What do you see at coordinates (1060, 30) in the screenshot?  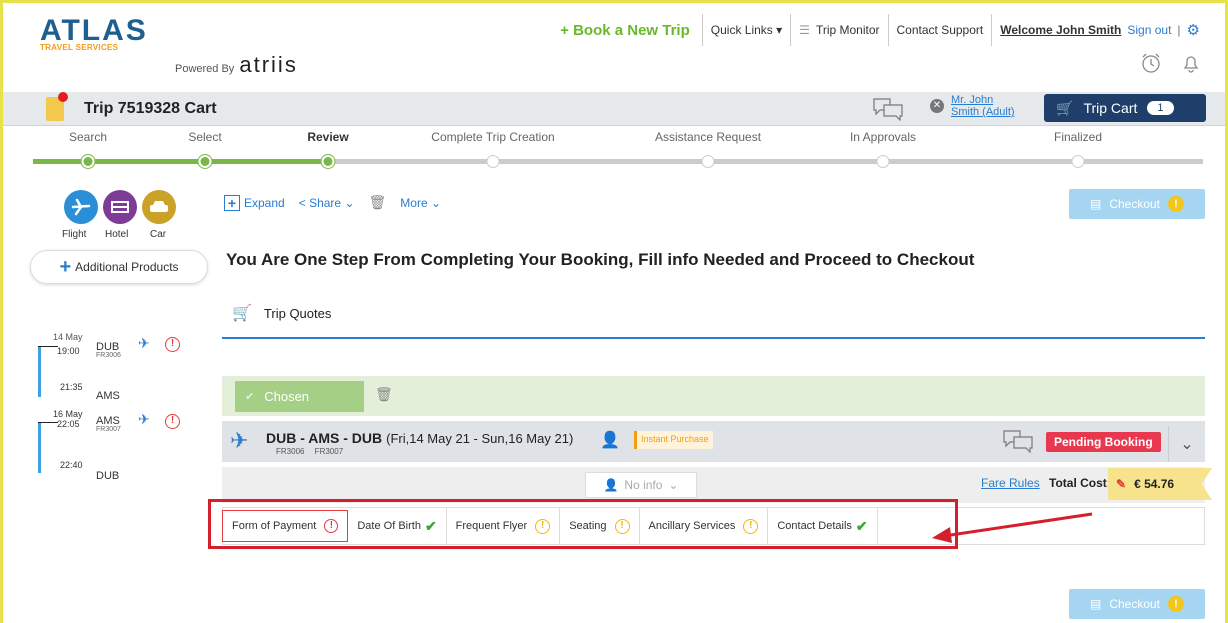 I see `welcome-user-link: Welcome John Smith` at bounding box center [1060, 30].